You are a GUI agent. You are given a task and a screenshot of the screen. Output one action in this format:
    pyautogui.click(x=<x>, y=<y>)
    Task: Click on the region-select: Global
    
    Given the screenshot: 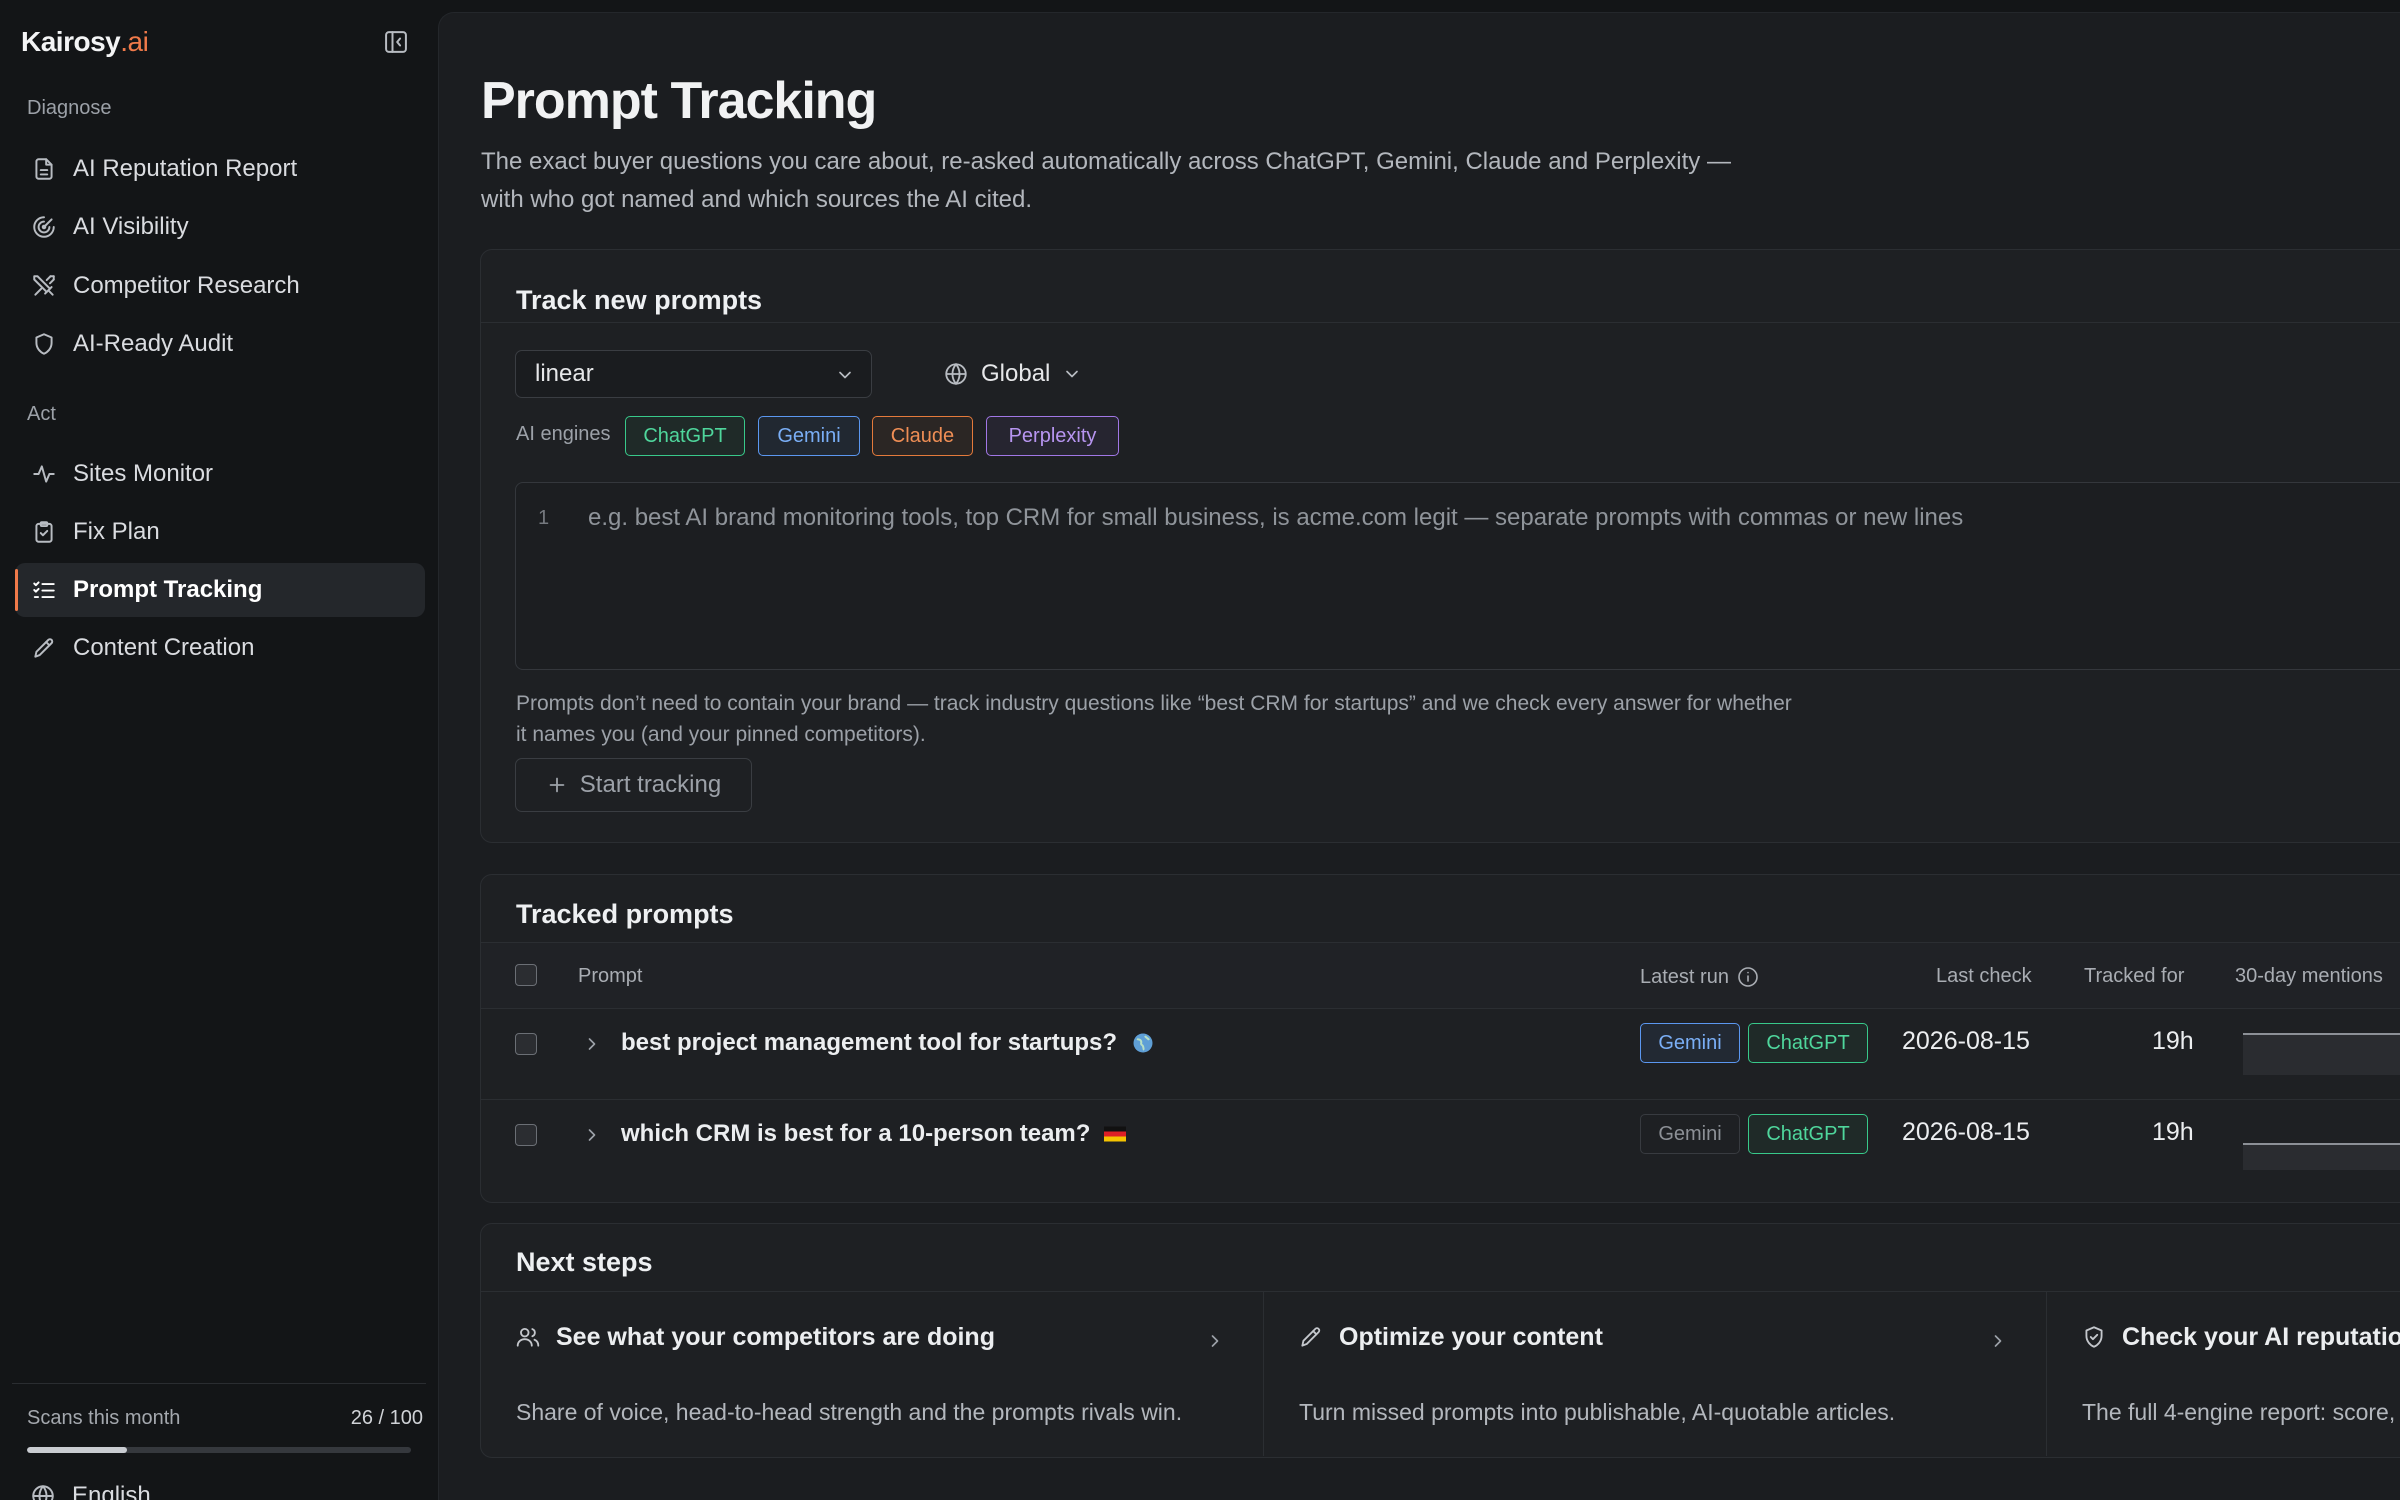 What is the action you would take?
    pyautogui.click(x=1012, y=374)
    